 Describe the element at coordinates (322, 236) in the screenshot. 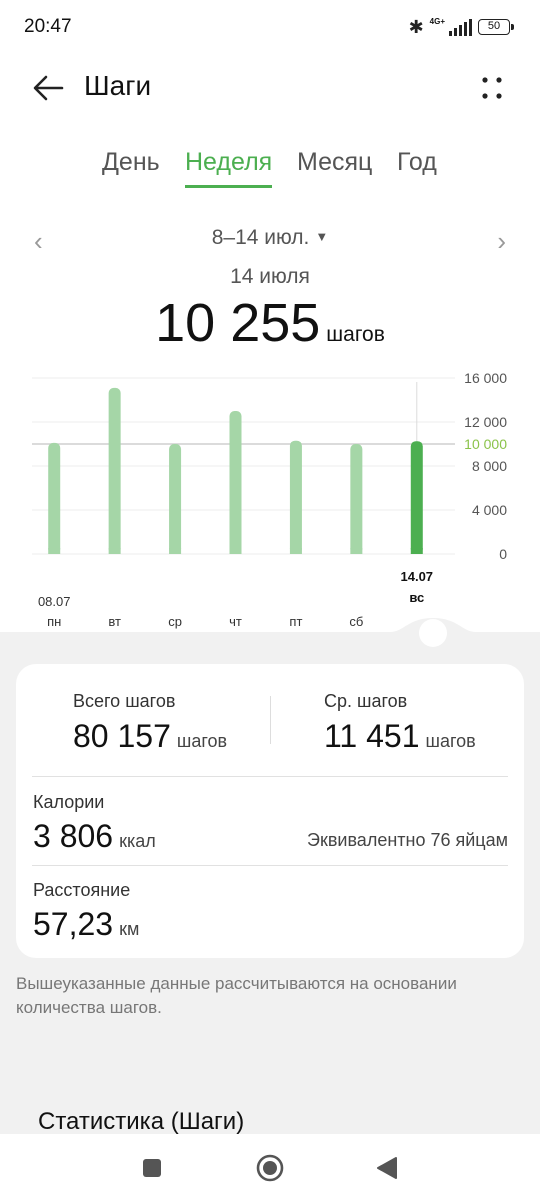

I see `caret-down-icon: ▼` at that location.